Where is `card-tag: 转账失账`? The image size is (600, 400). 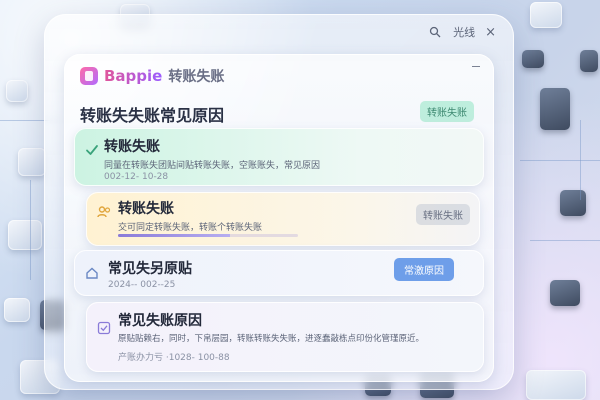 card-tag: 转账失账 is located at coordinates (443, 214).